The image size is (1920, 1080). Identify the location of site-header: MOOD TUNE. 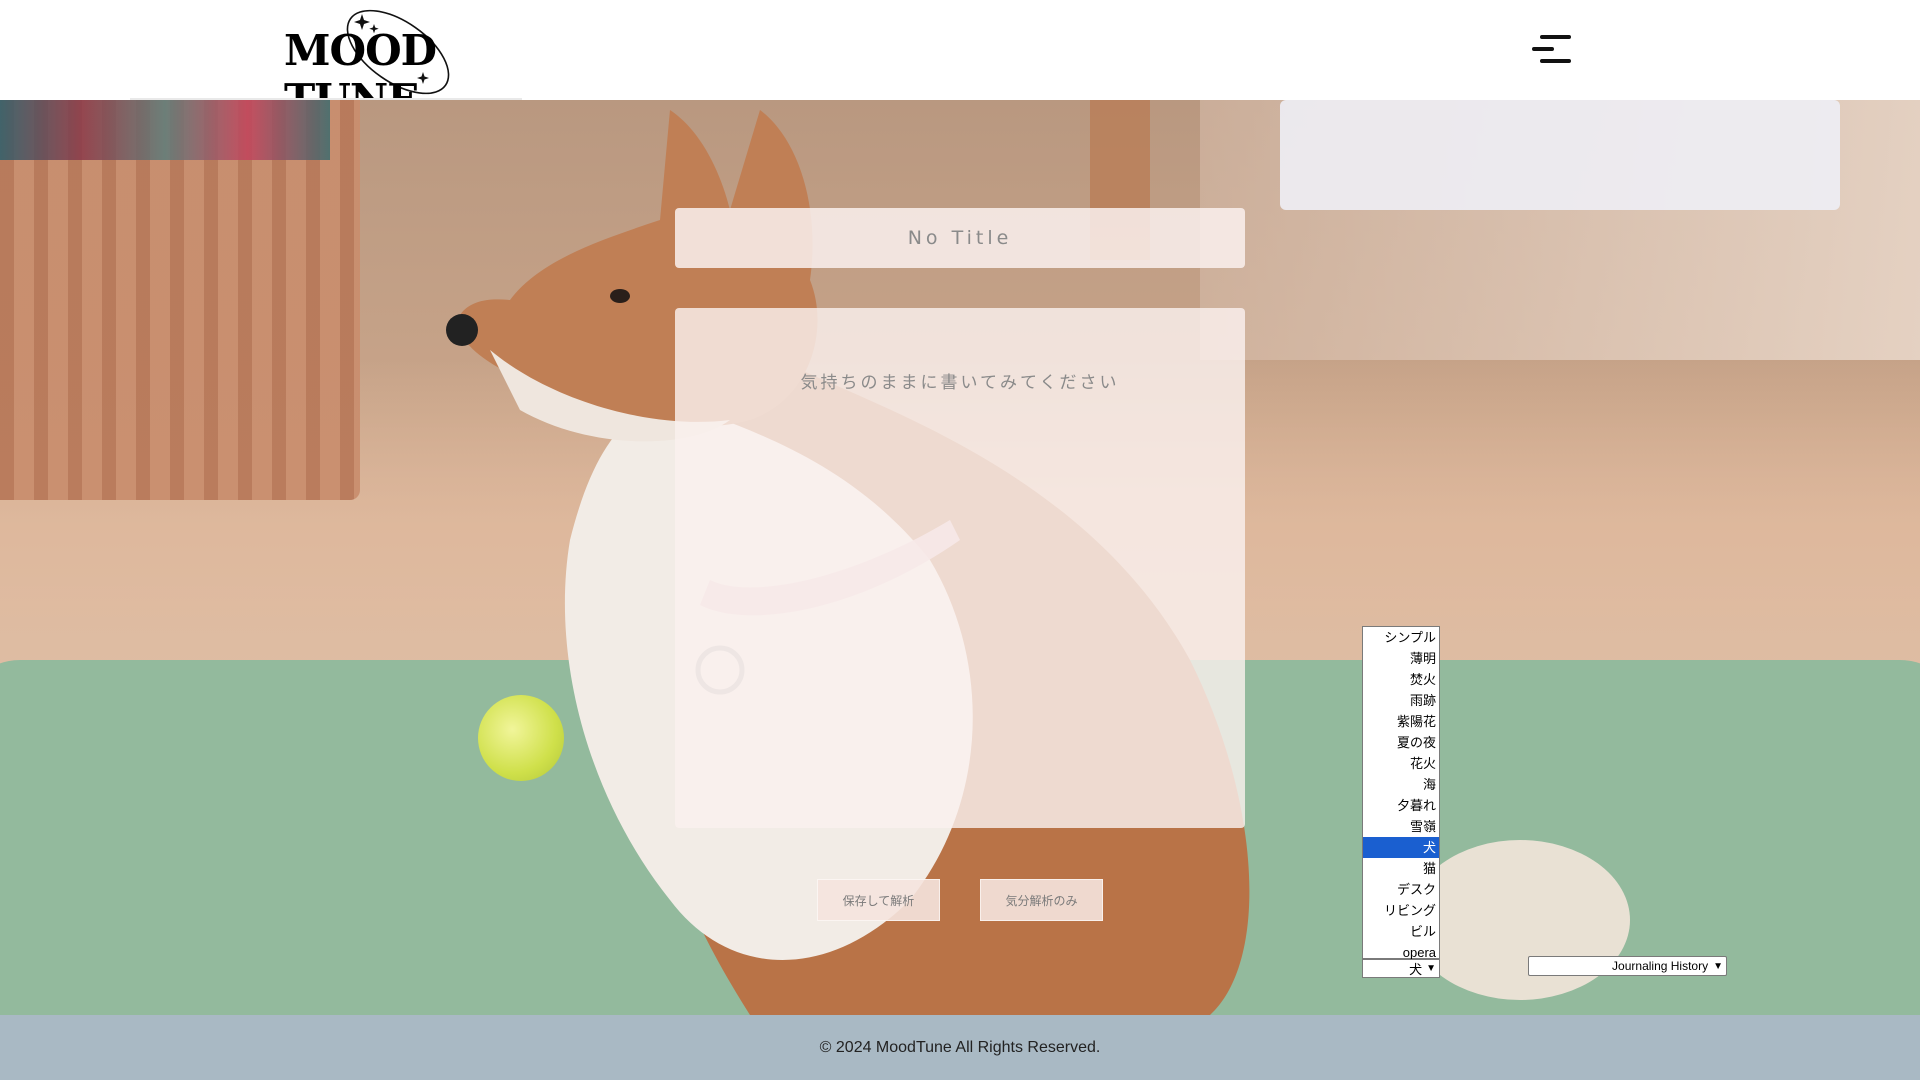
(960, 62).